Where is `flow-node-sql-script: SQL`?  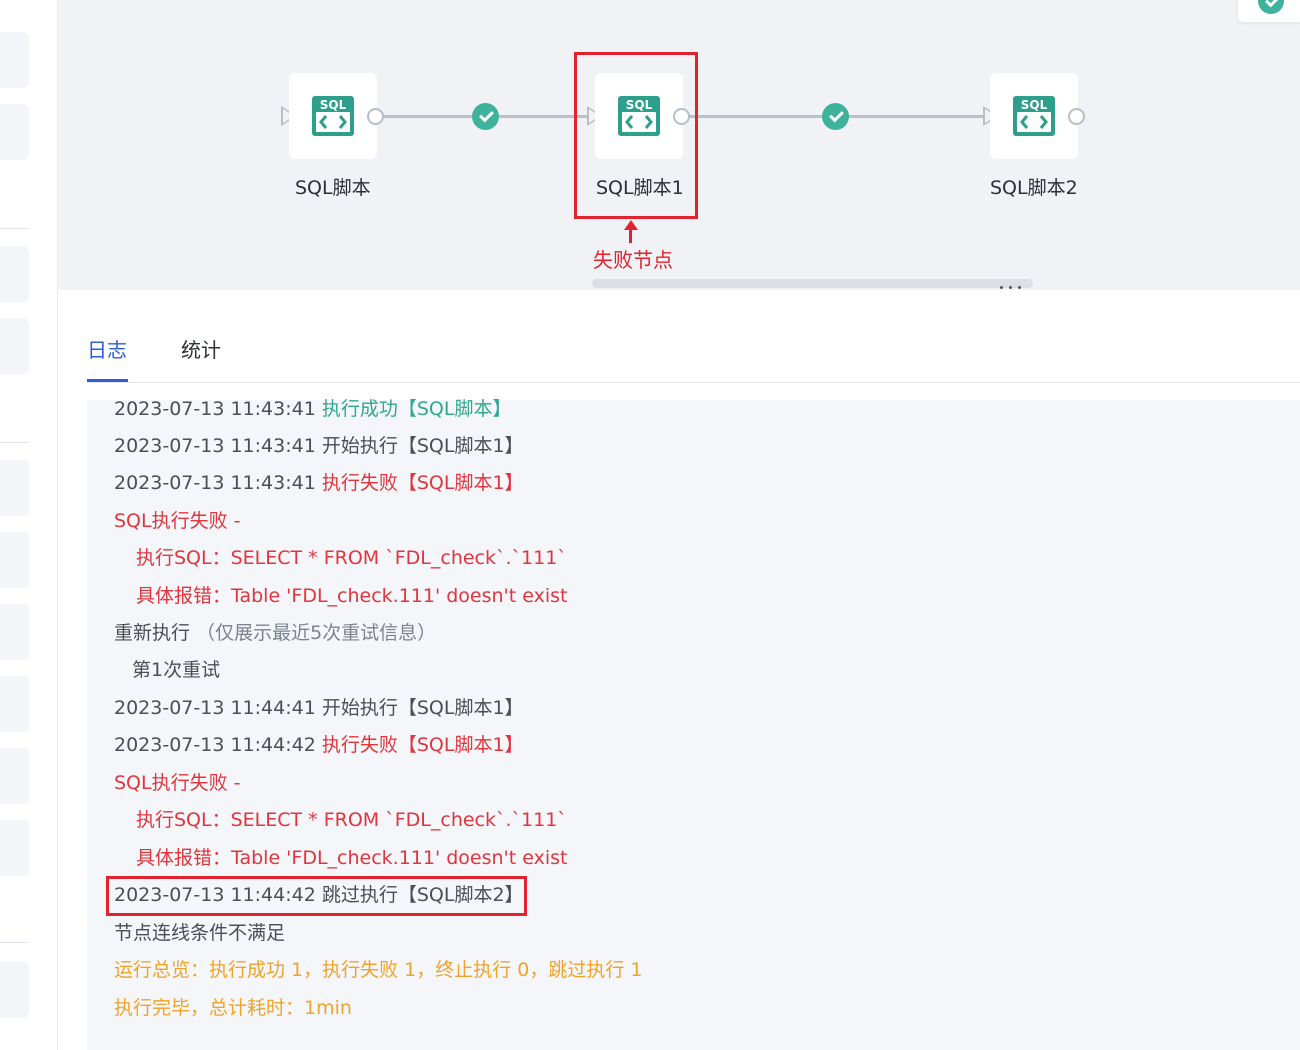
flow-node-sql-script: SQL is located at coordinates (333, 116).